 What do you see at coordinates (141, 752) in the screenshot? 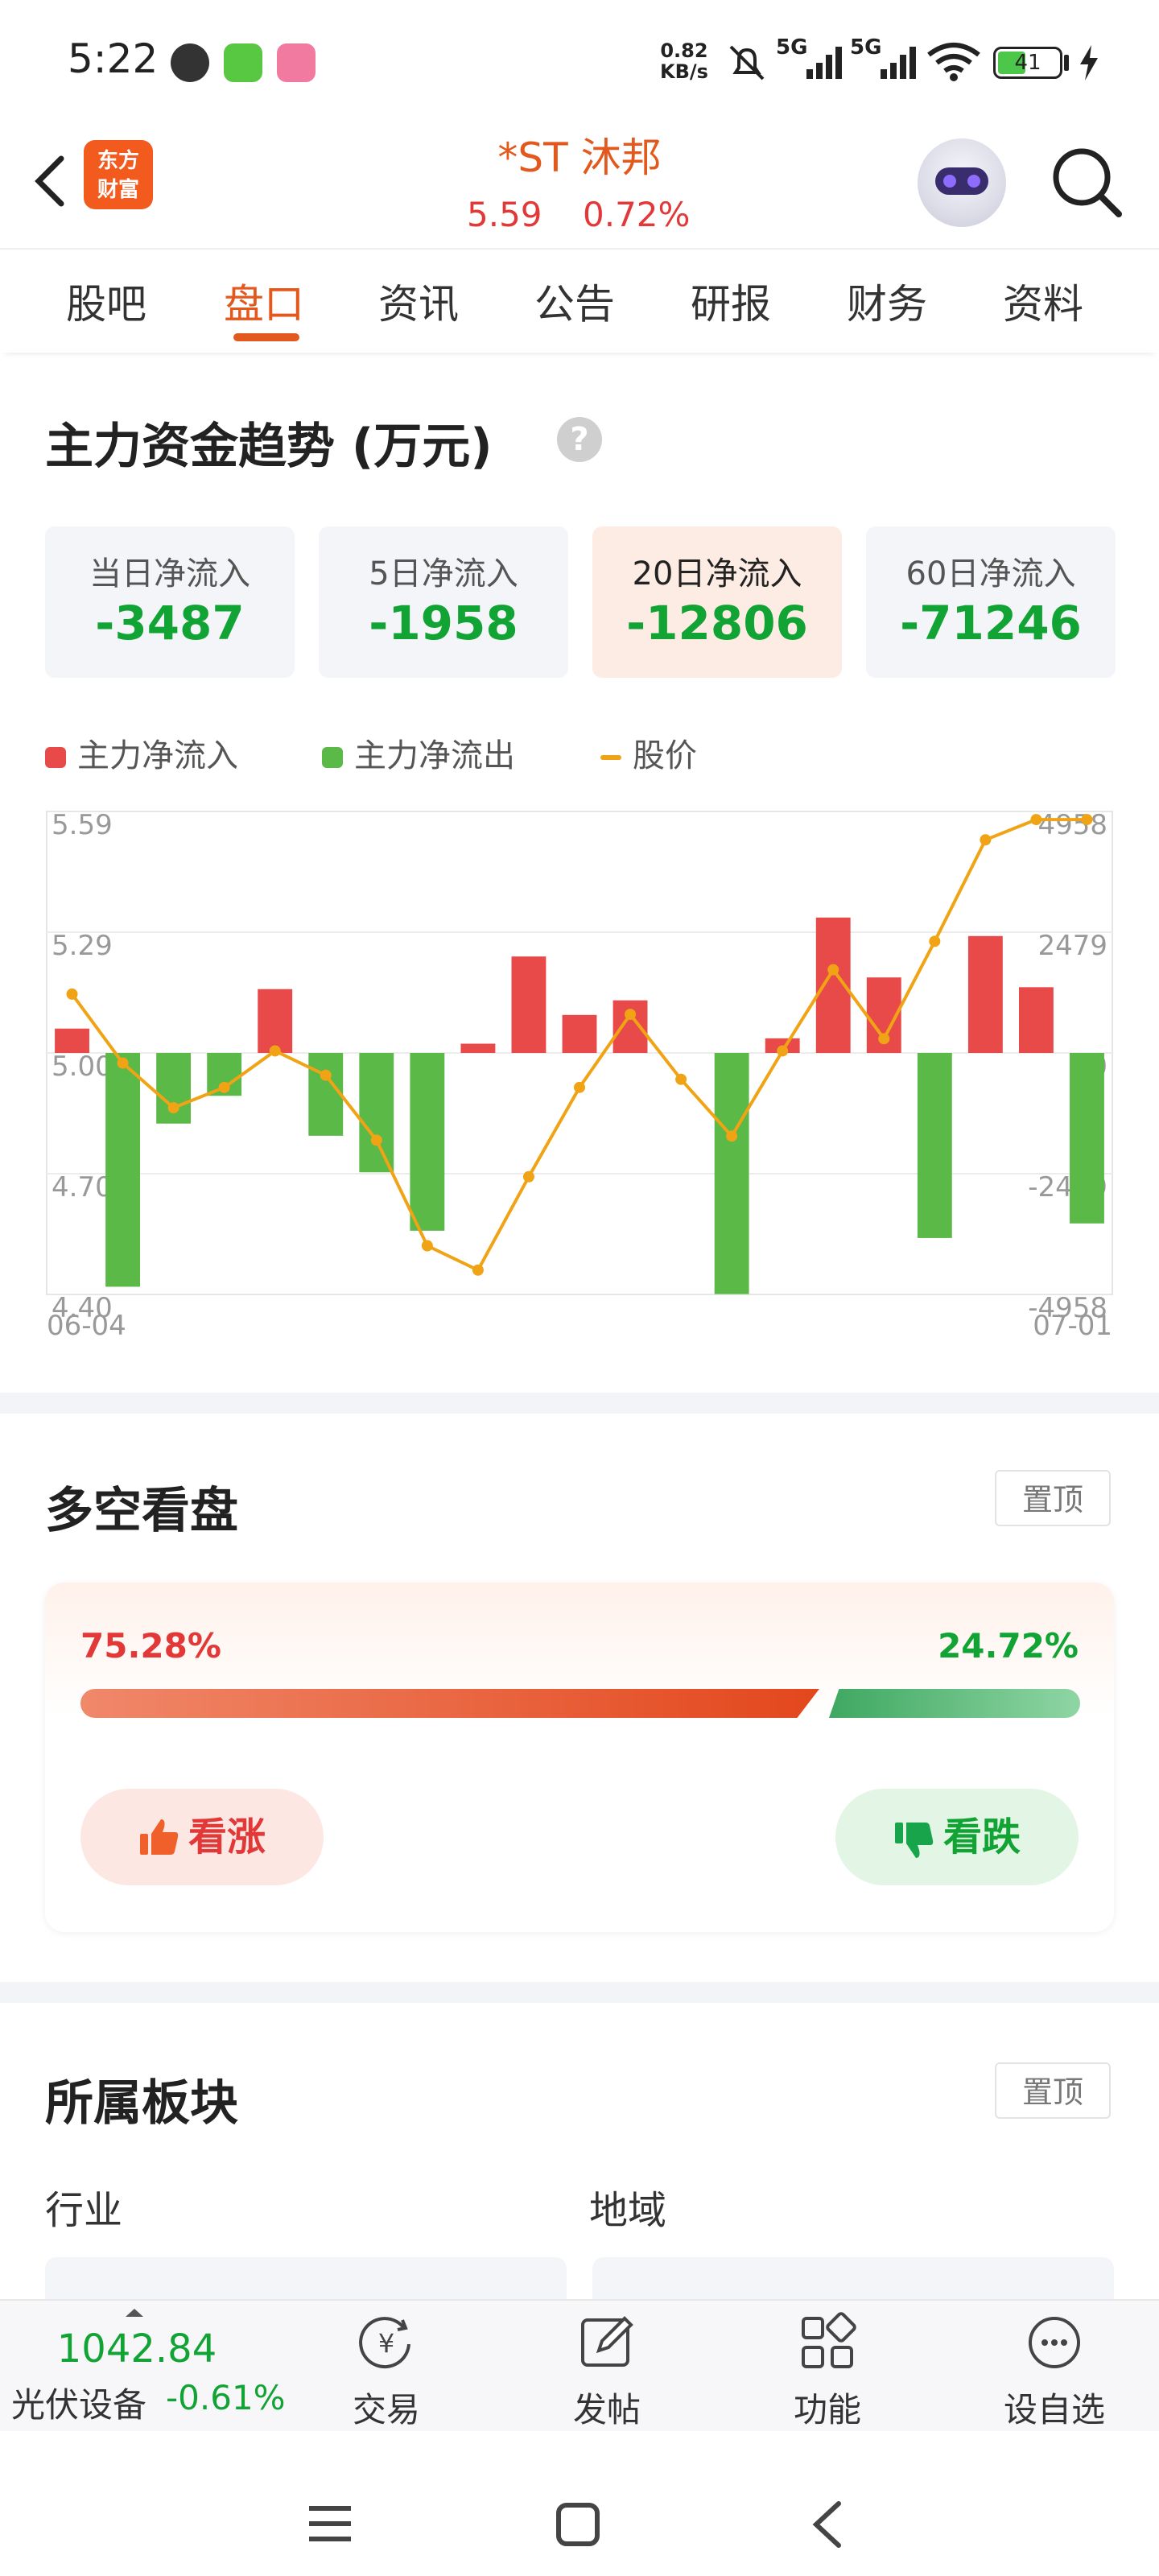
I see `legend-inflow: 主力净流入` at bounding box center [141, 752].